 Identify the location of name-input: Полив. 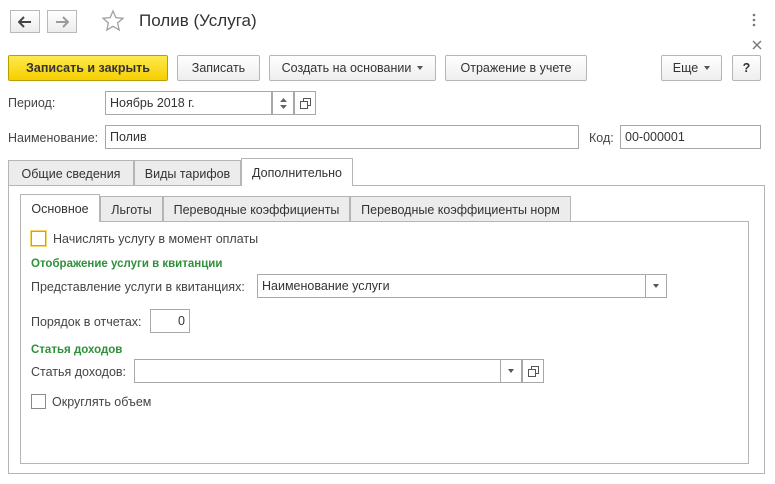
(342, 137).